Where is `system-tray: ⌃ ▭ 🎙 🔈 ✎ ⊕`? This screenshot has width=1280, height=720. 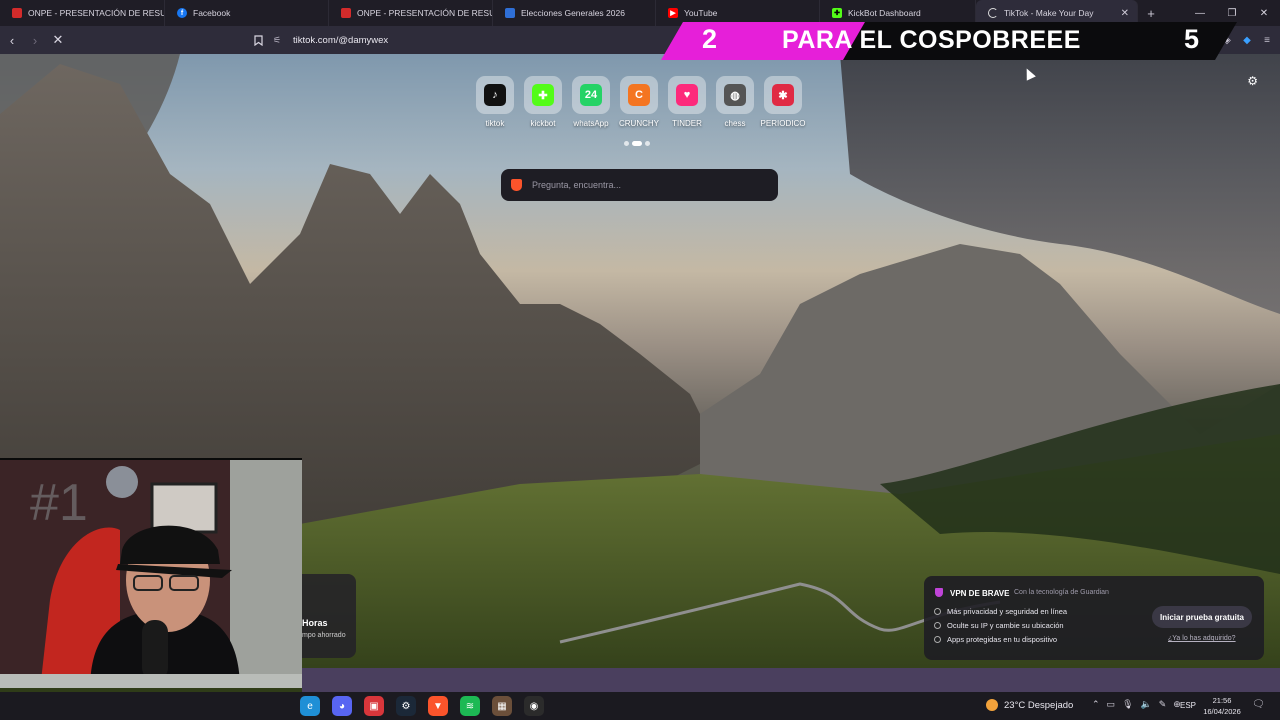
system-tray: ⌃ ▭ 🎙 🔈 ✎ ⊕ is located at coordinates (1136, 704).